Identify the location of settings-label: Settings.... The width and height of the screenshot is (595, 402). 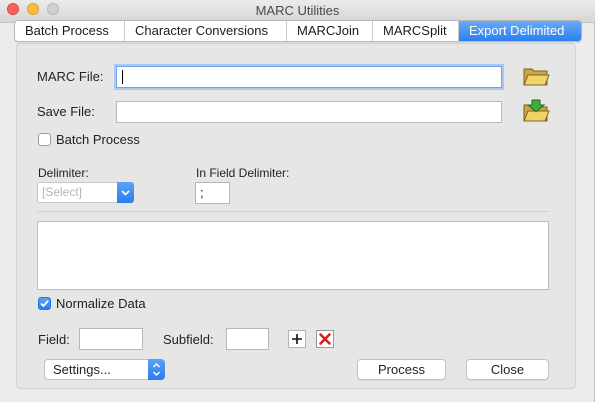
(82, 369).